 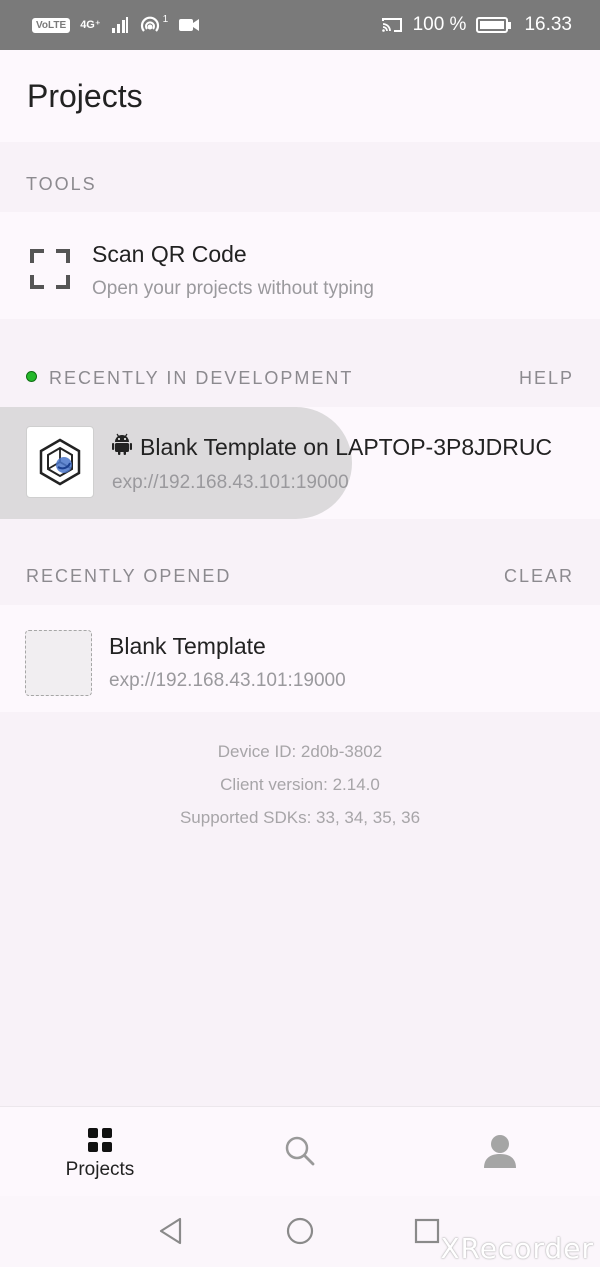 I want to click on nav-search, so click(x=300, y=1152).